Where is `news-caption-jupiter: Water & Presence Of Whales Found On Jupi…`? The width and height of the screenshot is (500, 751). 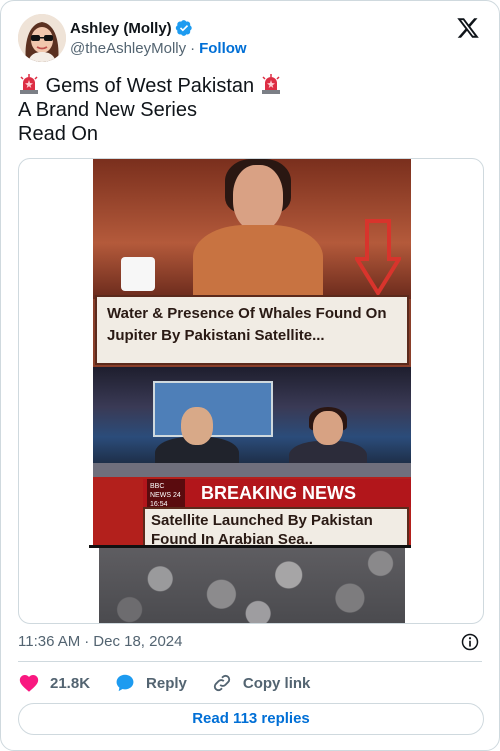
news-caption-jupiter: Water & Presence Of Whales Found On Jupi… is located at coordinates (252, 330).